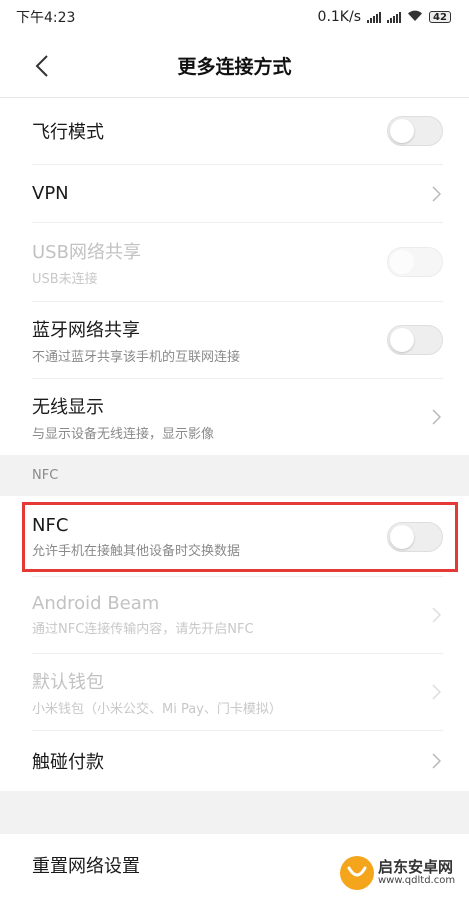 This screenshot has height=898, width=469. I want to click on section-gap, so click(234, 812).